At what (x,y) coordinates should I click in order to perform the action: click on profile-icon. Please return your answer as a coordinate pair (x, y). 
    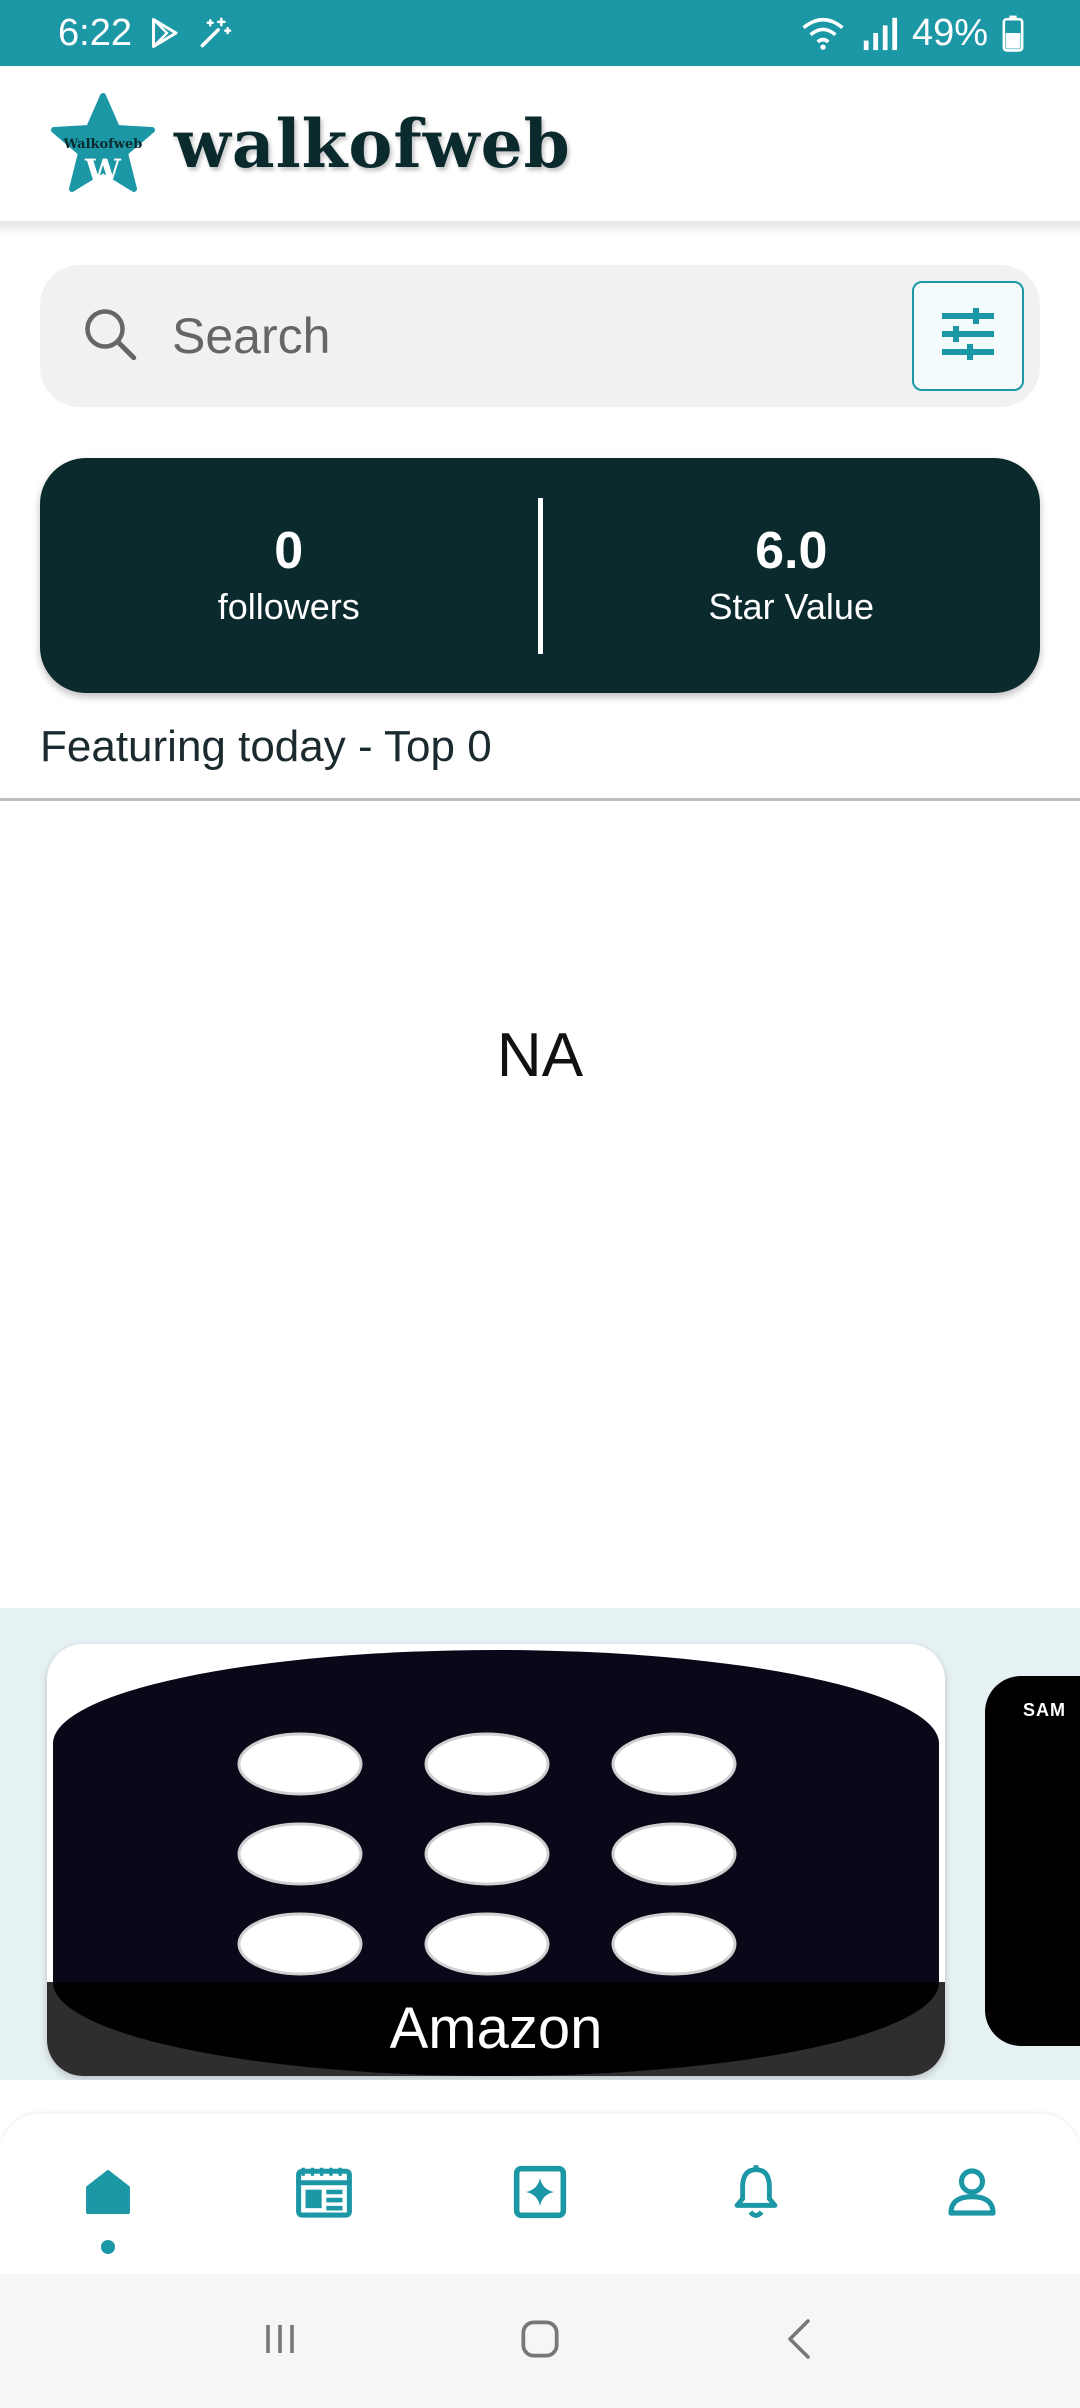
    Looking at the image, I should click on (972, 2194).